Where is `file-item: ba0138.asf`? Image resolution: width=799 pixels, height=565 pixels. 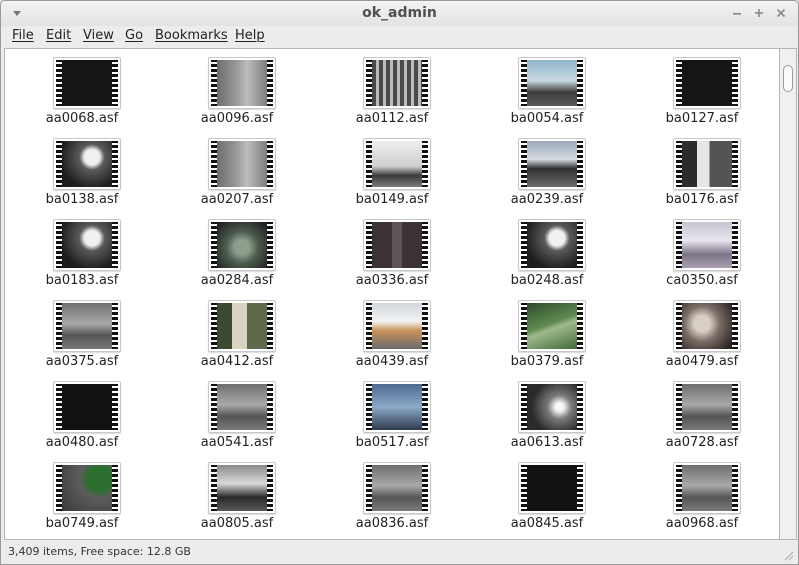
file-item: ba0138.asf is located at coordinates (82, 169).